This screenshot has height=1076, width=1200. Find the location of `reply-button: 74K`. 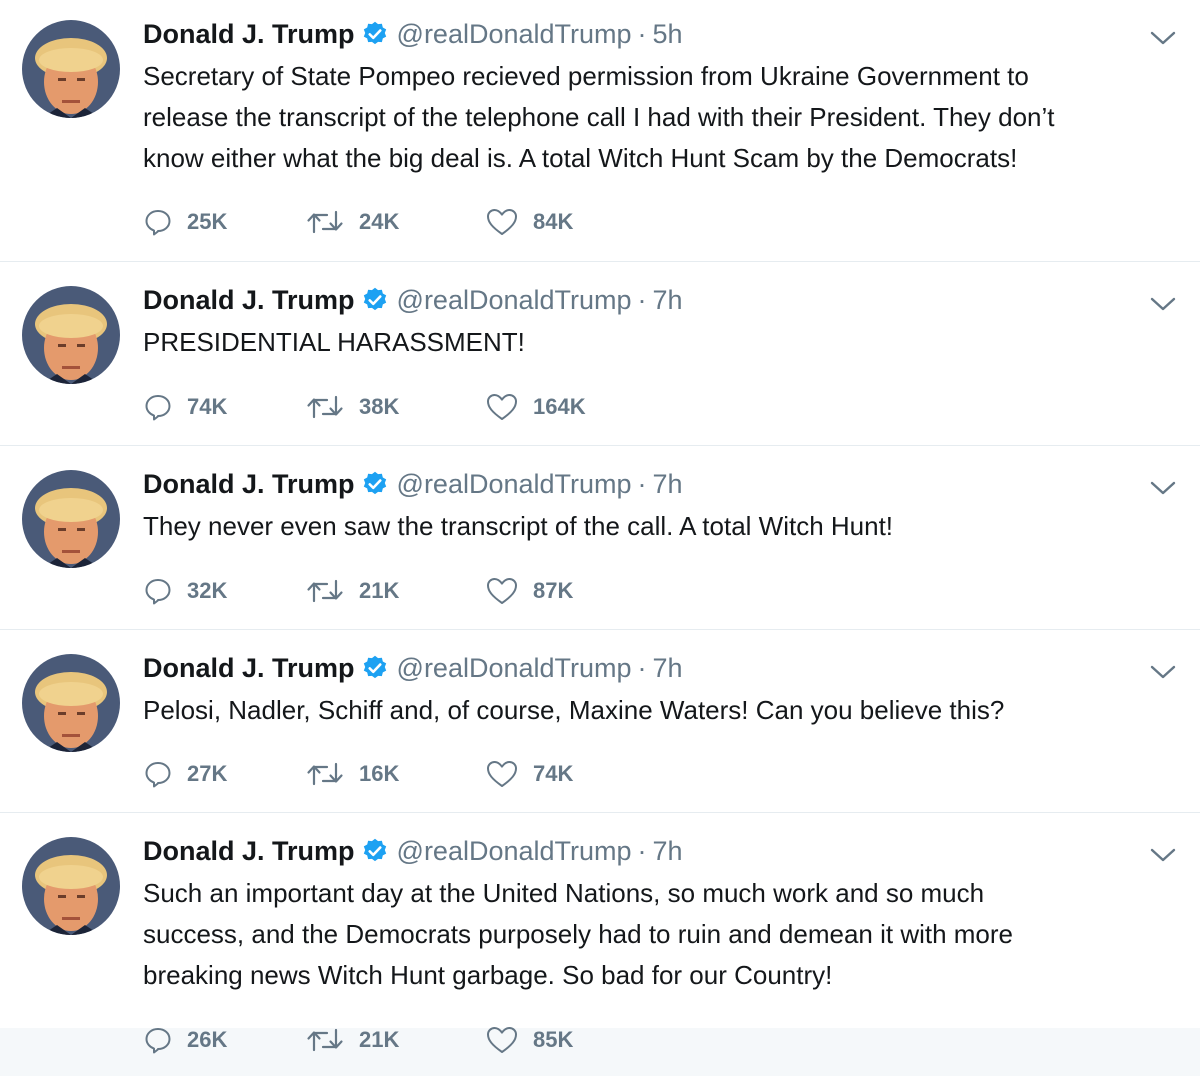

reply-button: 74K is located at coordinates (224, 407).